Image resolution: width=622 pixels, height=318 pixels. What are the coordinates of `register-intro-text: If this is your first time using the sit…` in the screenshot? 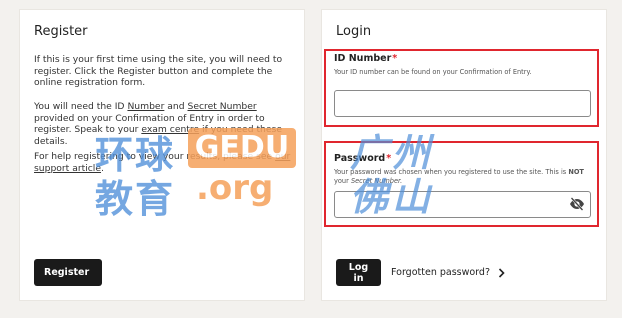 It's located at (158, 71).